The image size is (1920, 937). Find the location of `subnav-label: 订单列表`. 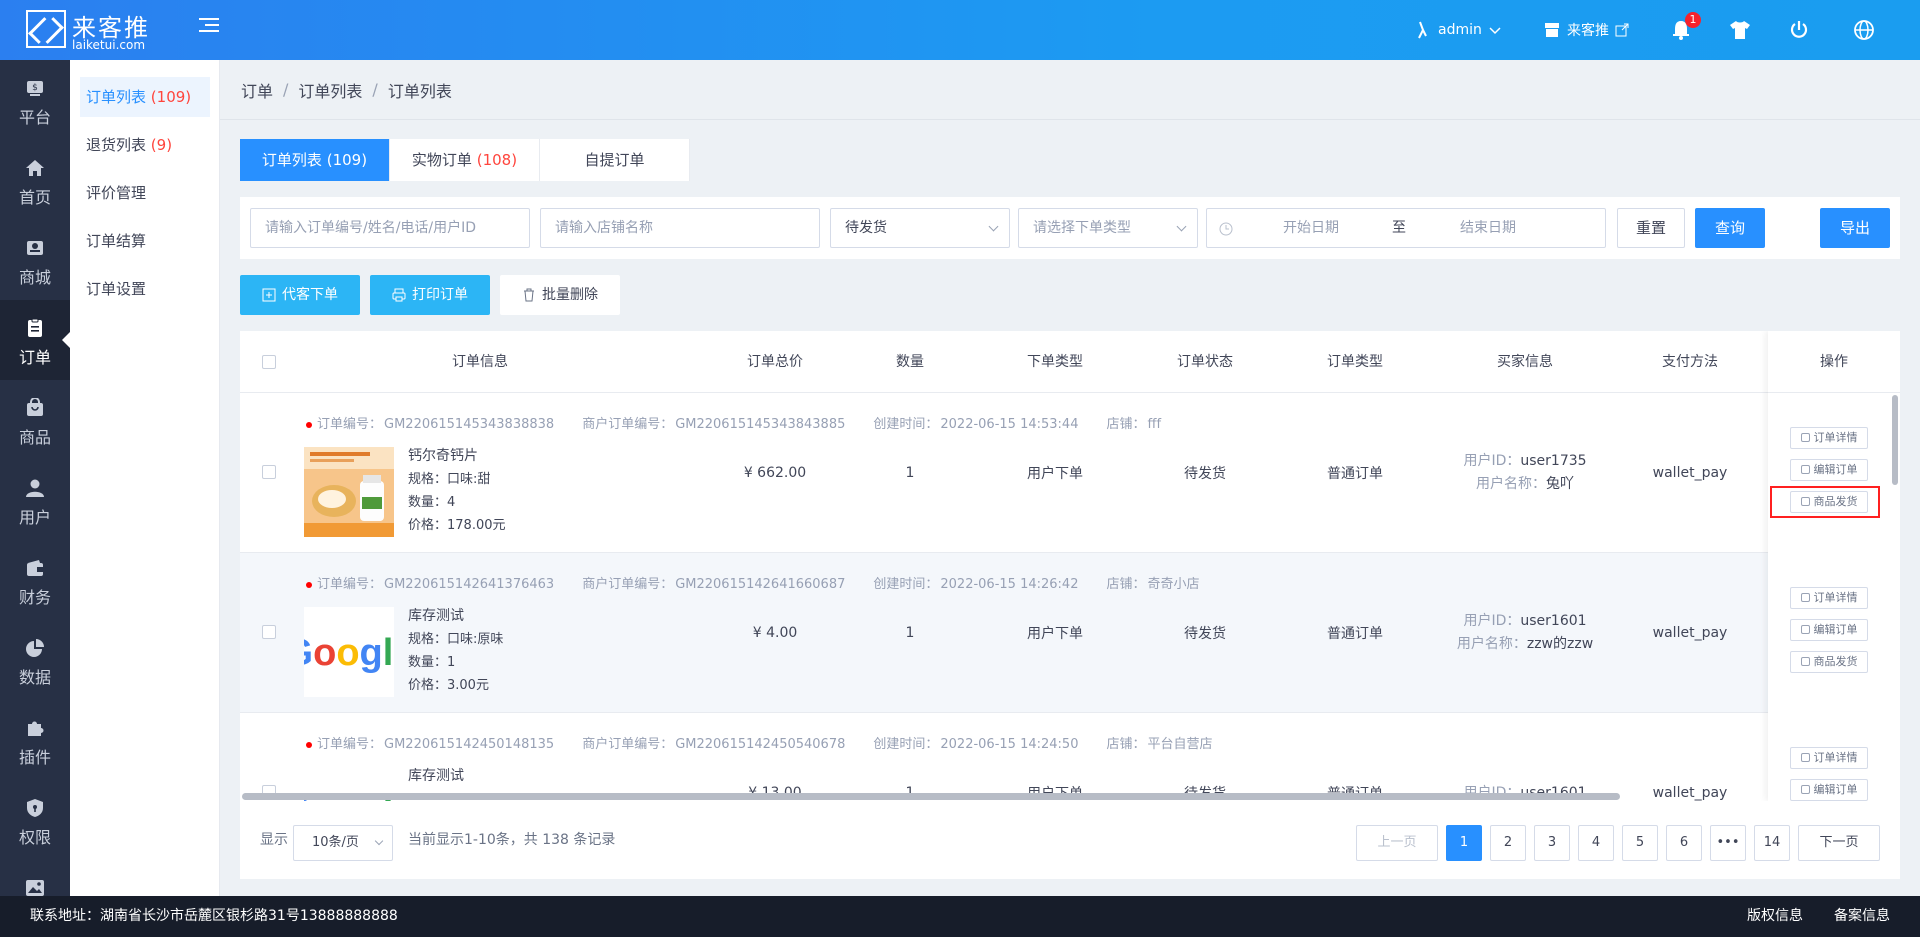

subnav-label: 订单列表 is located at coordinates (116, 97).